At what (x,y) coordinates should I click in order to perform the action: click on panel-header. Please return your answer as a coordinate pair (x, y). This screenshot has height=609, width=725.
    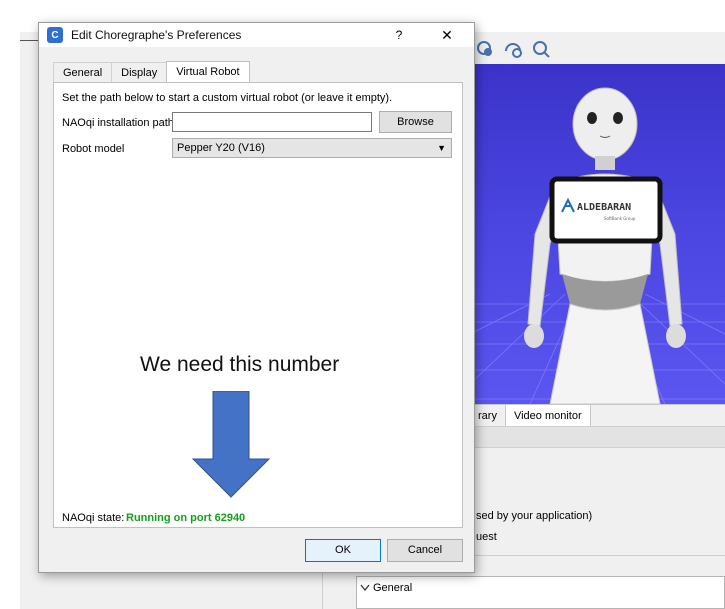
    Looking at the image, I should click on (597, 437).